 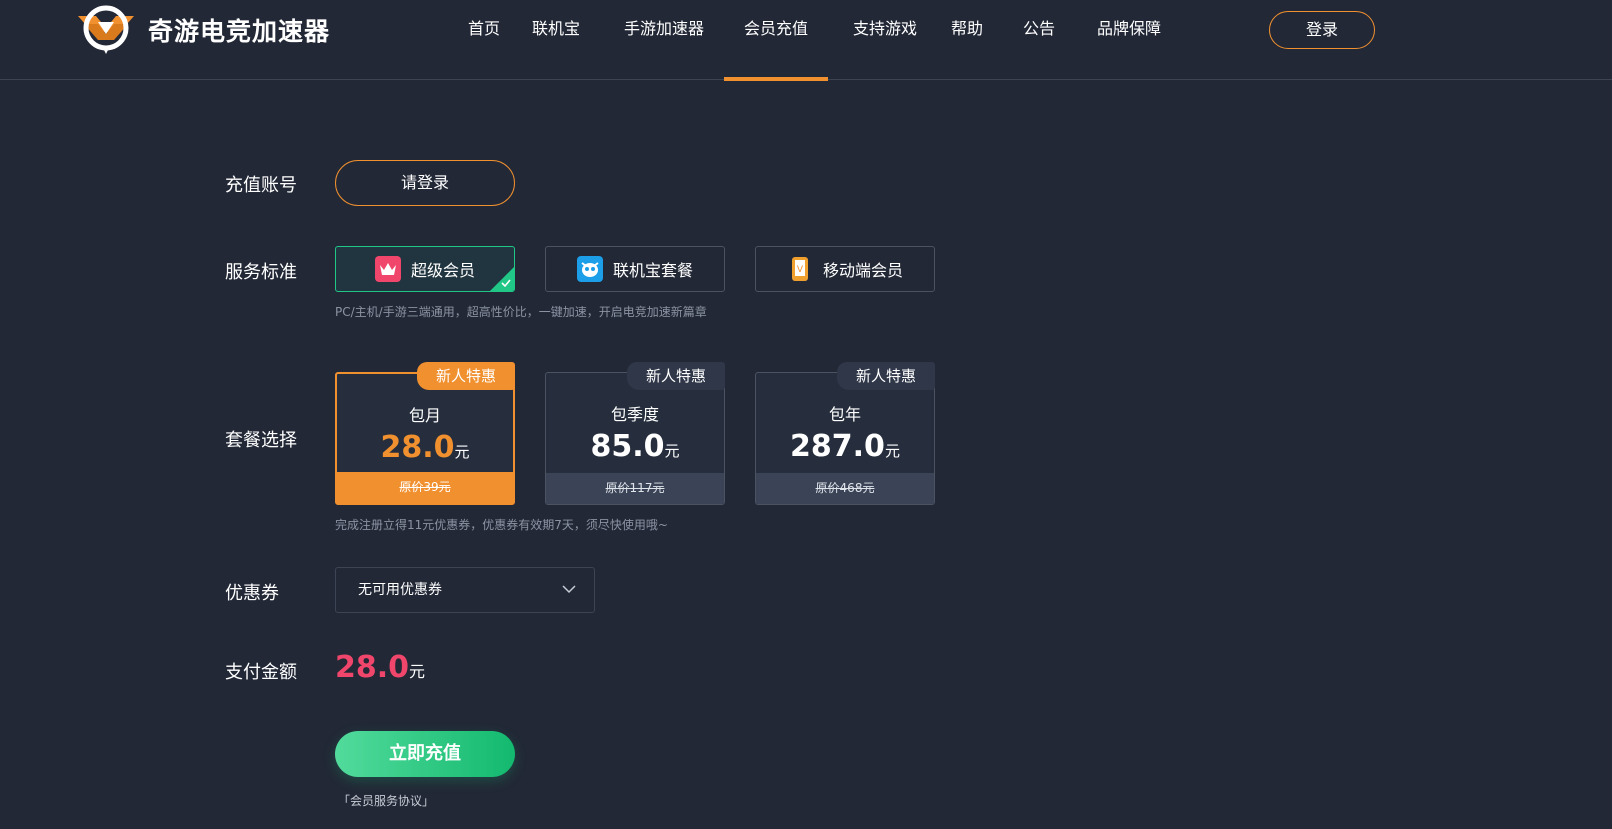 I want to click on service-label: 服务标准, so click(x=261, y=272).